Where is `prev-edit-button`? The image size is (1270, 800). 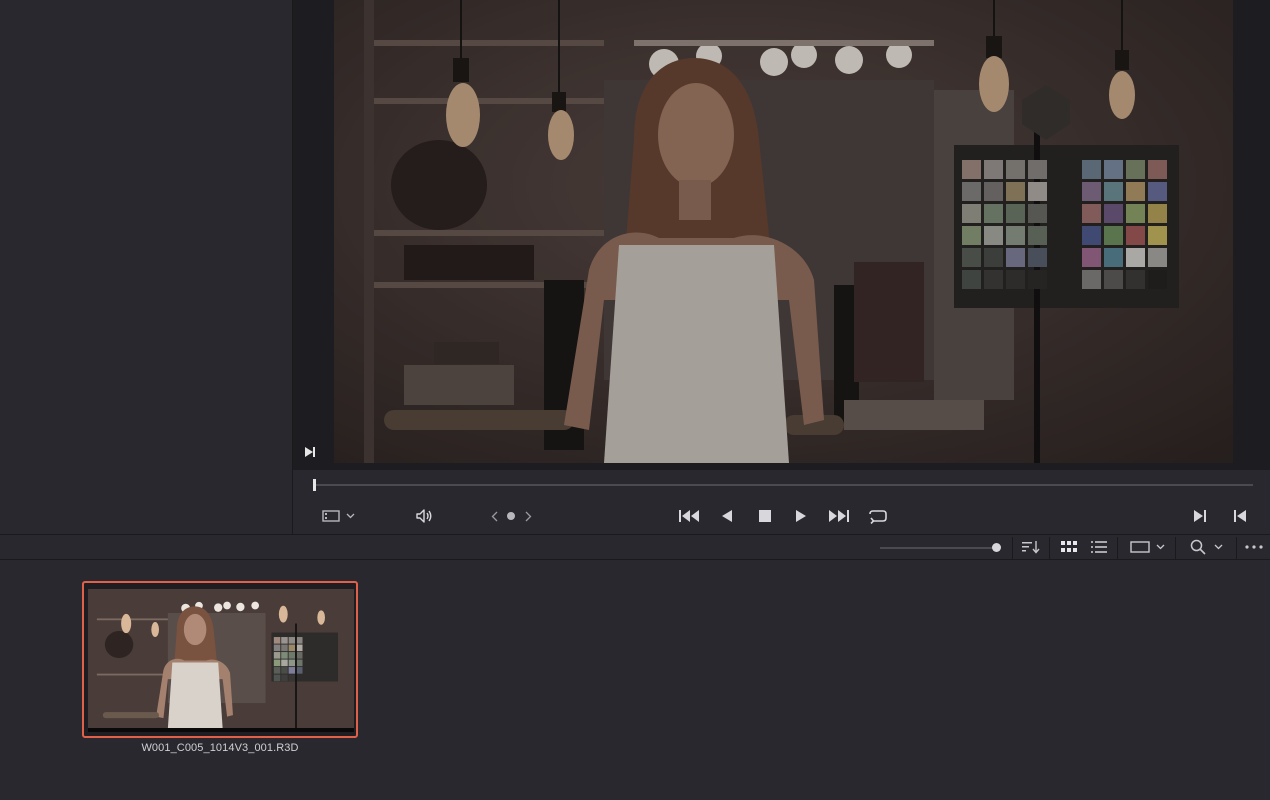 prev-edit-button is located at coordinates (494, 516).